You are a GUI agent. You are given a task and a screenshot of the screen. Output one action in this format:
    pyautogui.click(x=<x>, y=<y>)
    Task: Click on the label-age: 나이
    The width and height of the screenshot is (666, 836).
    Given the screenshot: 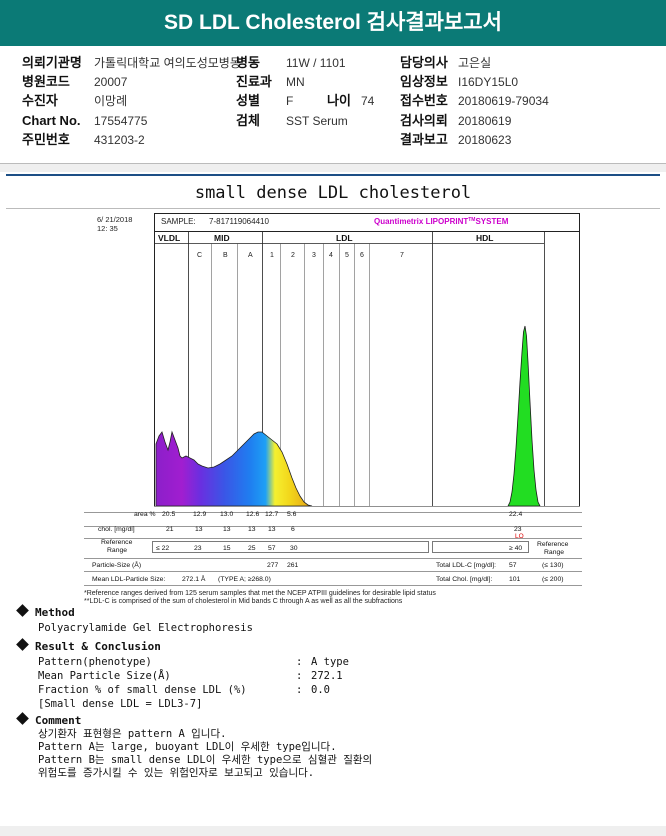 What is the action you would take?
    pyautogui.click(x=339, y=100)
    